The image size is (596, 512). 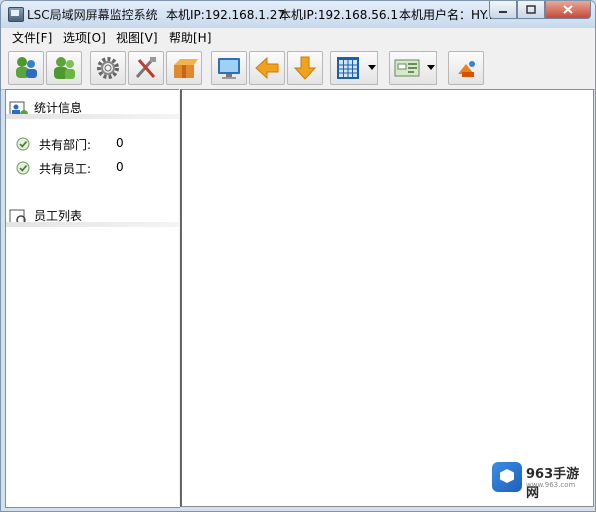 I want to click on maximize-icon, so click(x=531, y=9).